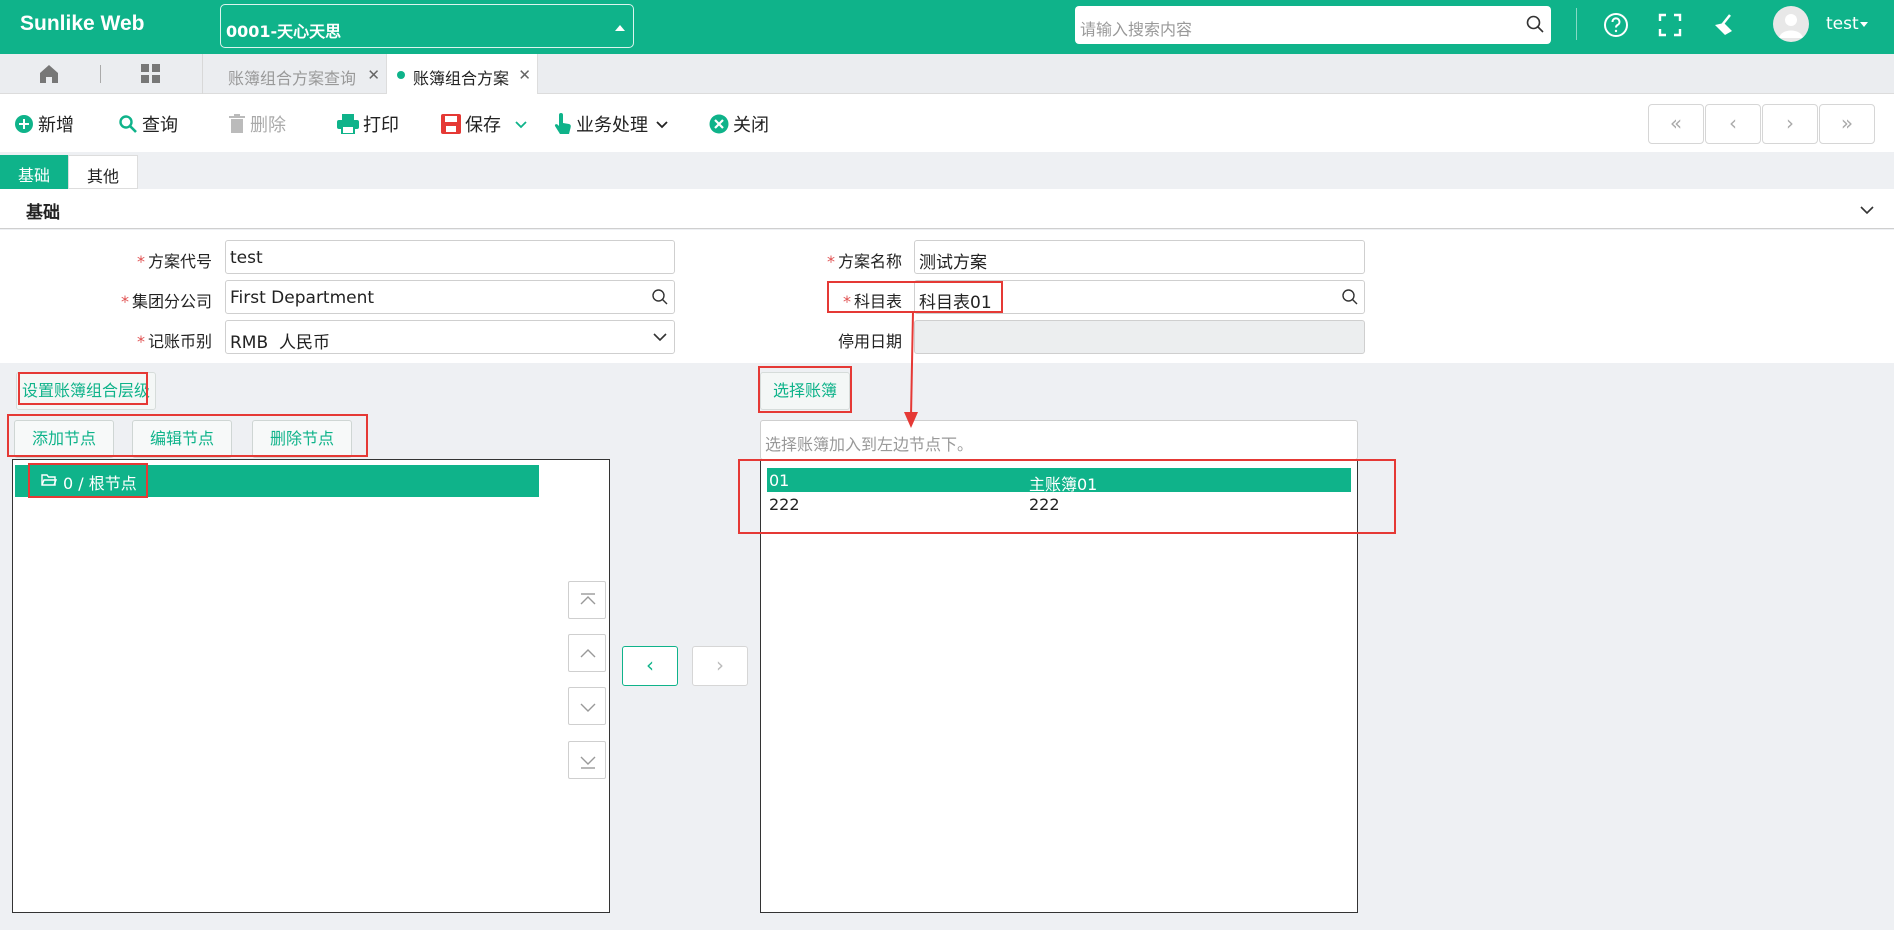 This screenshot has height=930, width=1894. I want to click on books-search-input: 选择账簿加入到左边节点下。, so click(1059, 440).